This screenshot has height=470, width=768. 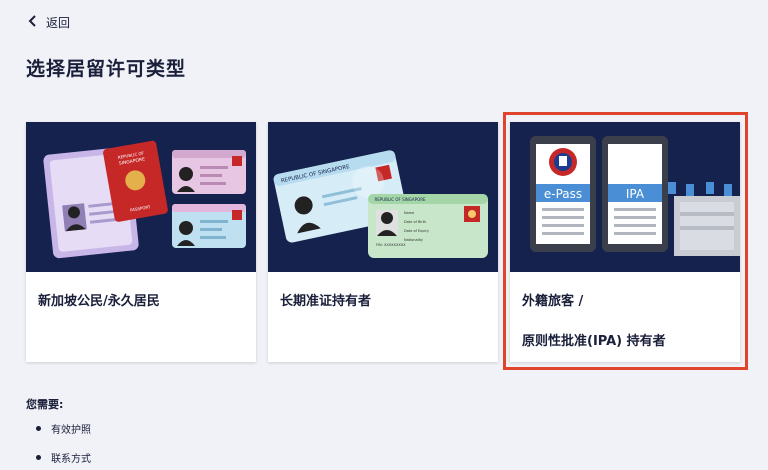 What do you see at coordinates (553, 301) in the screenshot?
I see `card-foreign-visitor-label-line1: 外籍旅客 /` at bounding box center [553, 301].